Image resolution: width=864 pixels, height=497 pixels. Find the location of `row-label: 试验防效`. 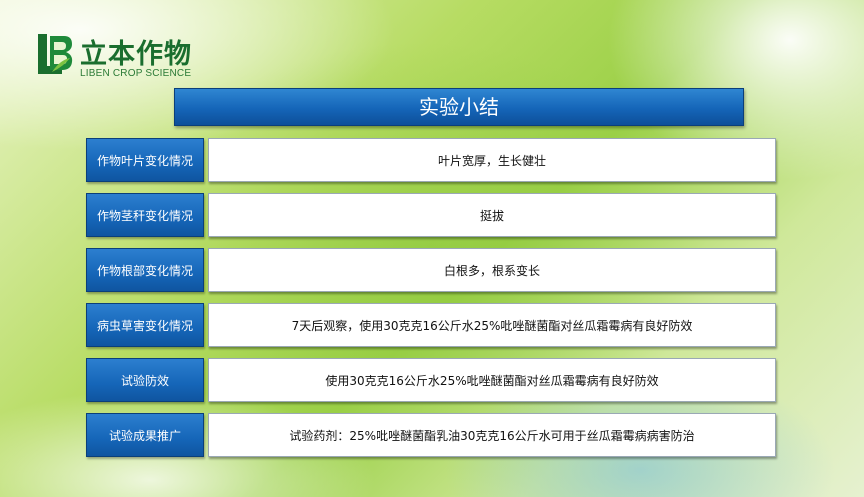

row-label: 试验防效 is located at coordinates (145, 380).